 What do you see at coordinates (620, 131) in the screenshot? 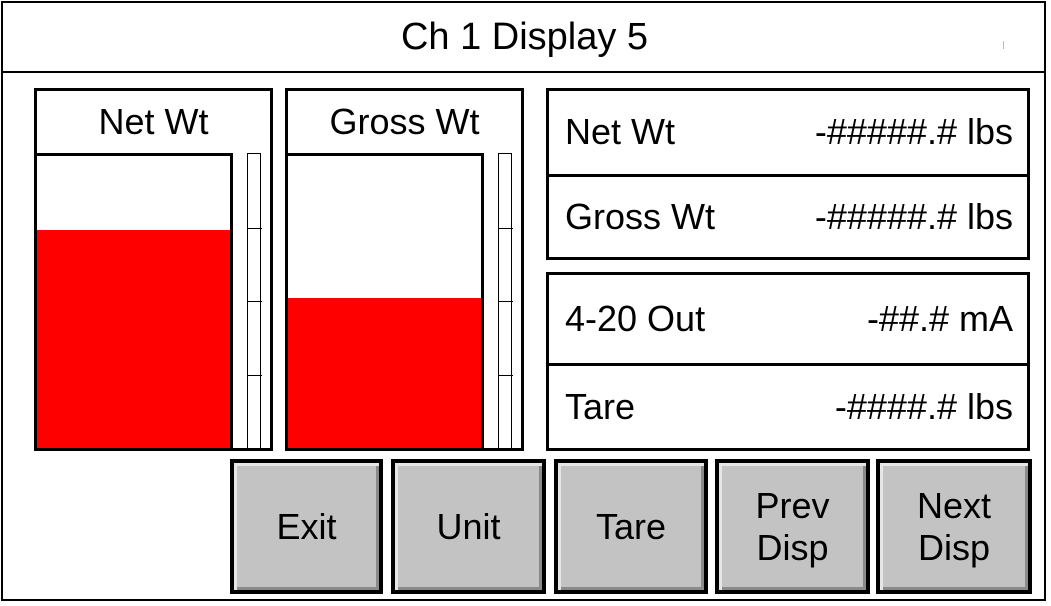
I see `net-wt-readout-label: Net Wt` at bounding box center [620, 131].